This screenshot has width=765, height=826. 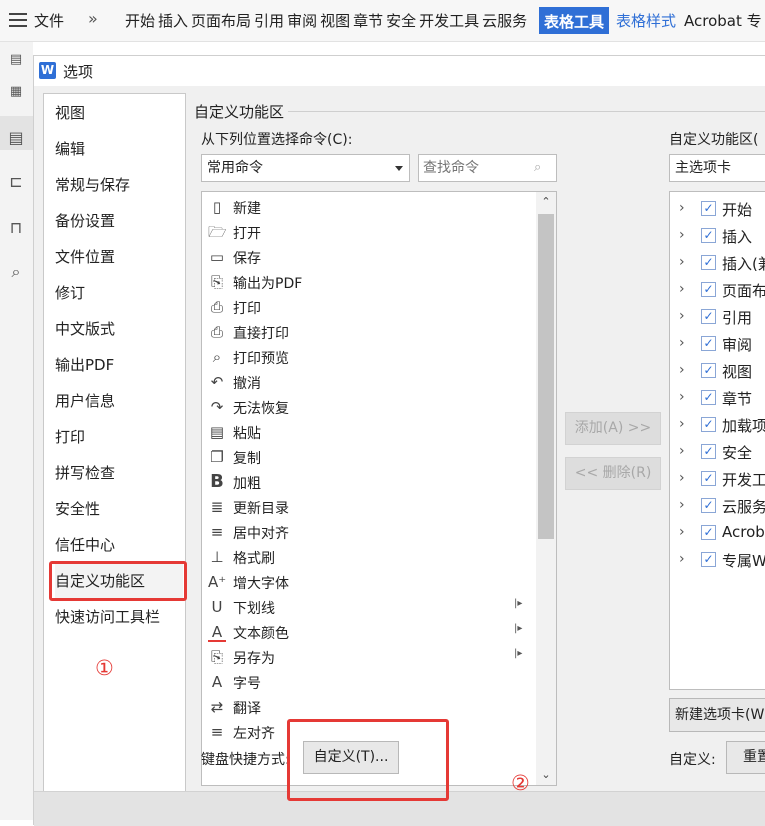 What do you see at coordinates (717, 344) in the screenshot?
I see `ribbon-tab-item: › ✓ 审阅` at bounding box center [717, 344].